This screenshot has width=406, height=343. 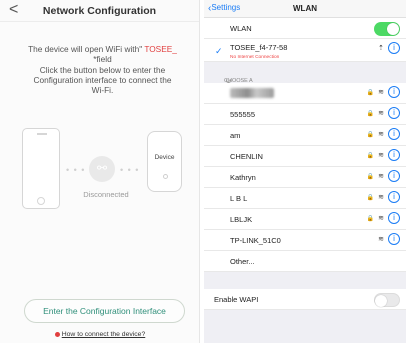 I want to click on network-row: Kathryn 🔒 ≋ i, so click(x=305, y=177).